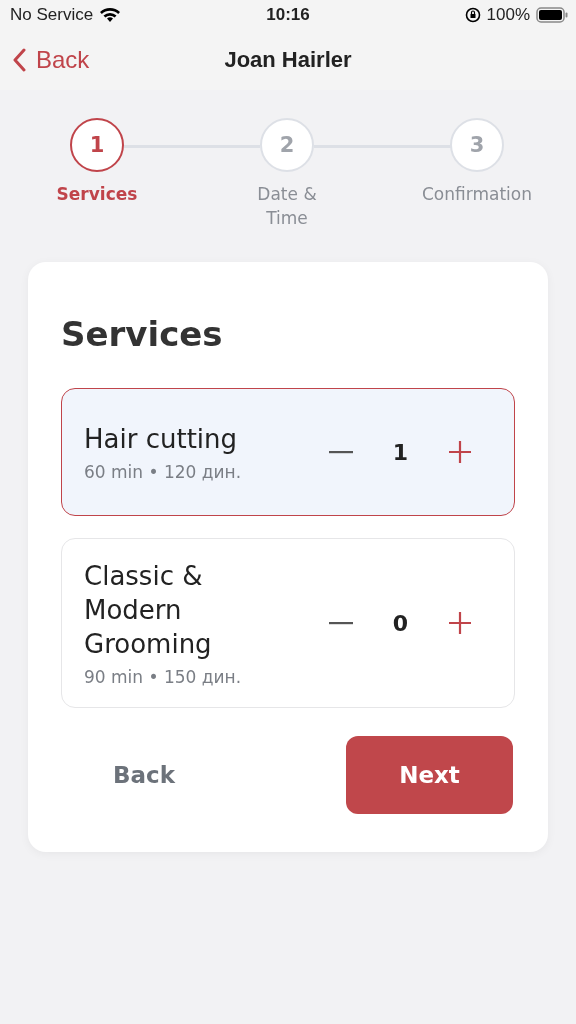 The image size is (576, 1024). Describe the element at coordinates (142, 334) in the screenshot. I see `section-title: Services` at that location.